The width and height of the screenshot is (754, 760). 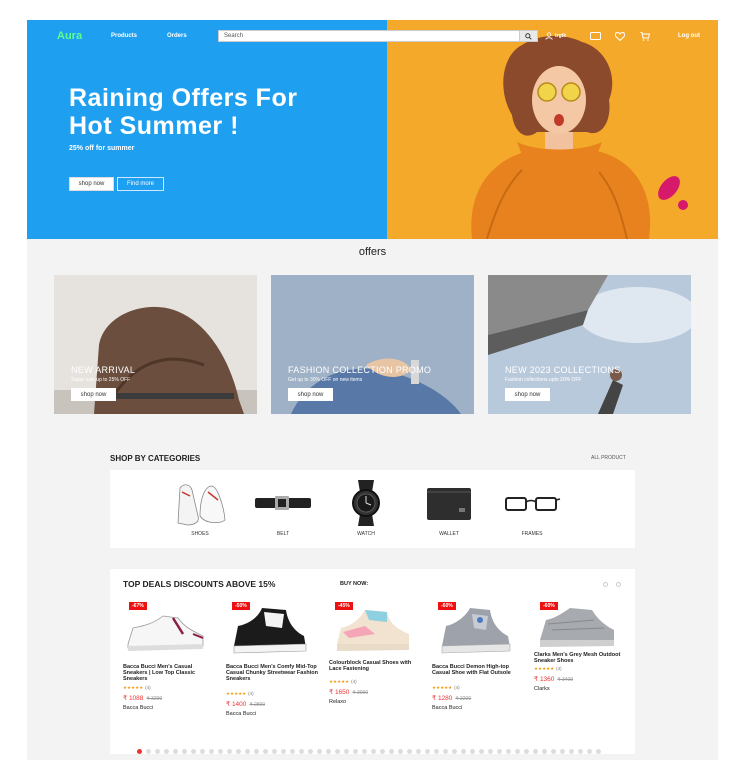 I want to click on hero-find-more-button: Find more, so click(x=140, y=184).